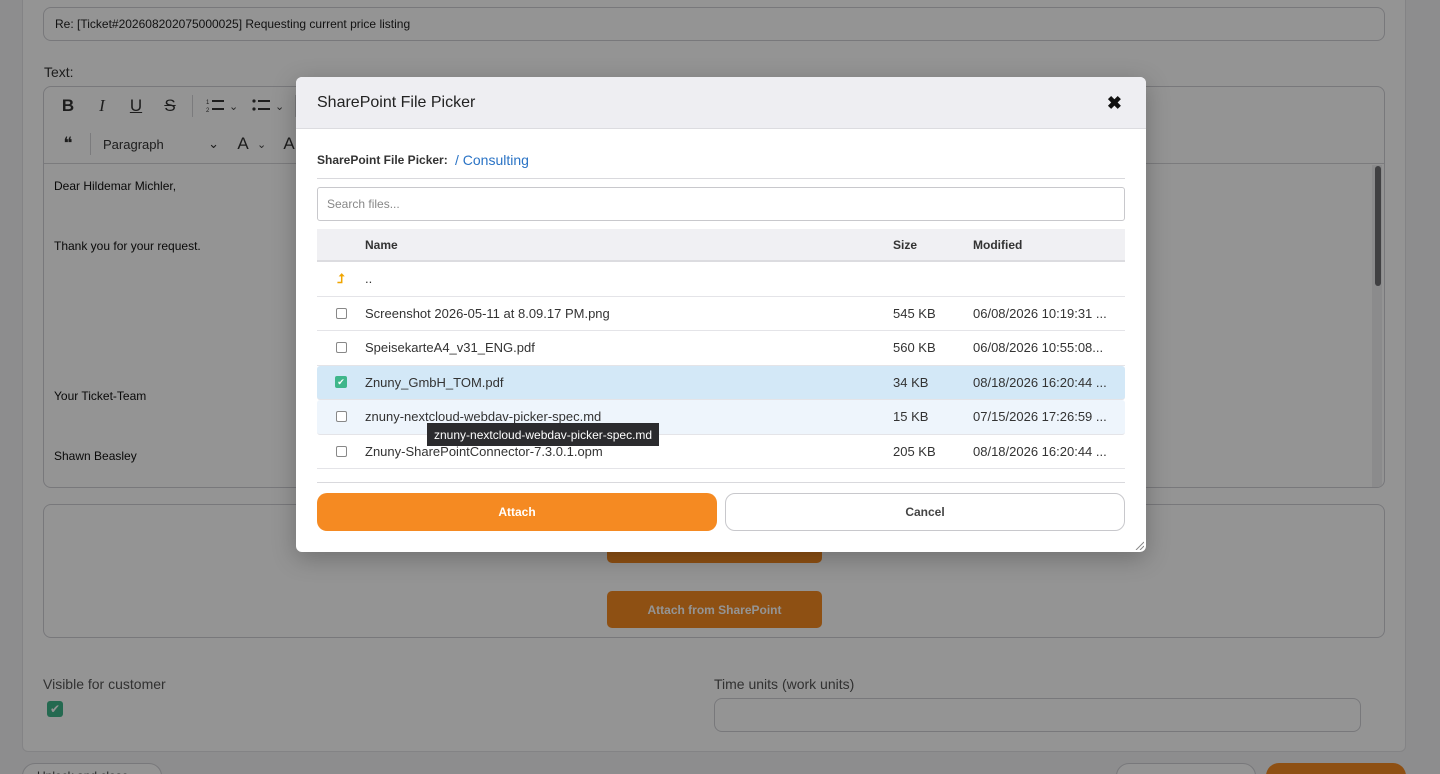 This screenshot has width=1440, height=774. What do you see at coordinates (382, 160) in the screenshot?
I see `breadcrumb-label: SharePoint File Picker:` at bounding box center [382, 160].